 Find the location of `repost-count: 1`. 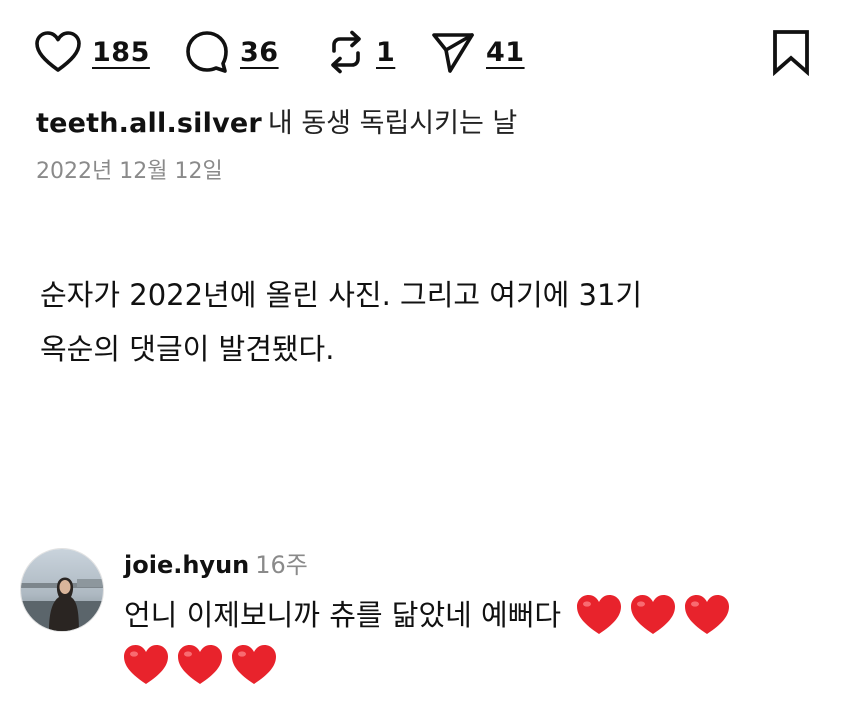

repost-count: 1 is located at coordinates (385, 52).